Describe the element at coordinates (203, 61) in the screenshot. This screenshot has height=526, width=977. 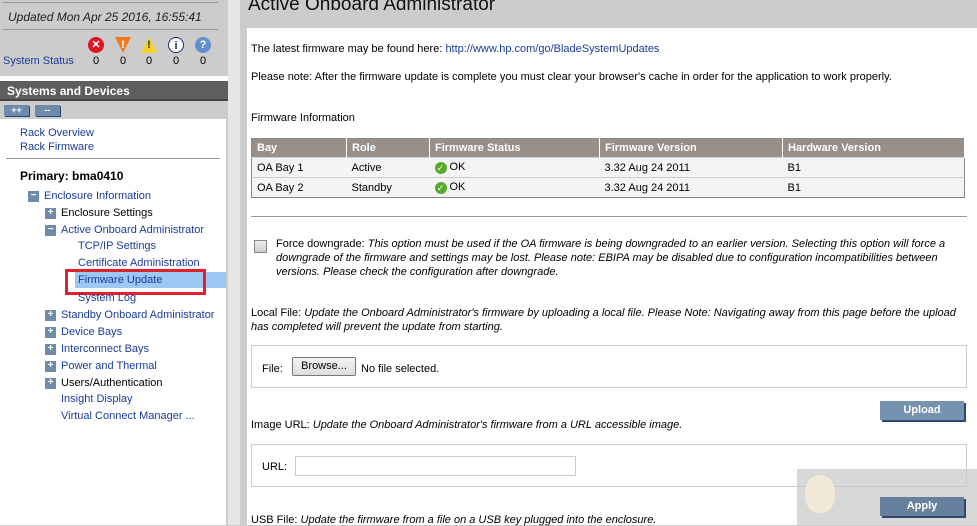
I see `unknown-count: 0` at that location.